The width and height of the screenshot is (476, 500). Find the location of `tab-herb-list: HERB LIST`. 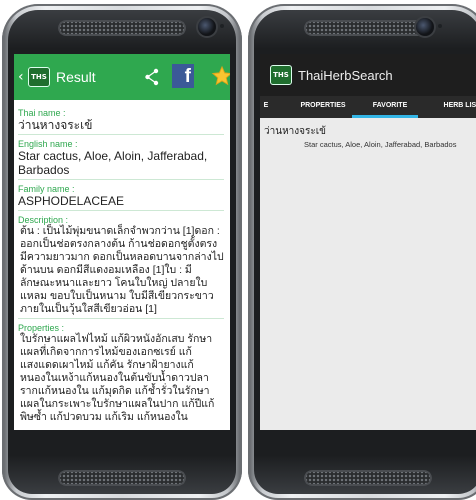

tab-herb-list: HERB LIST is located at coordinates (454, 107).